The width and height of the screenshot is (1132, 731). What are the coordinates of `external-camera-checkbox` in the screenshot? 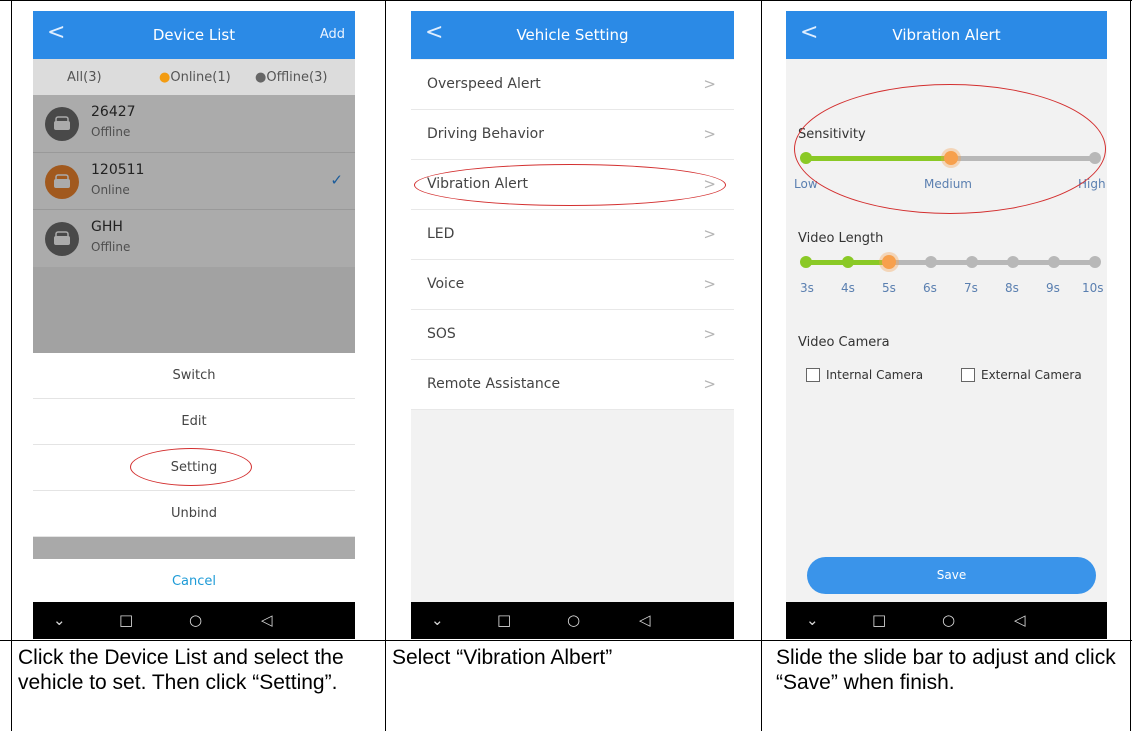 It's located at (968, 375).